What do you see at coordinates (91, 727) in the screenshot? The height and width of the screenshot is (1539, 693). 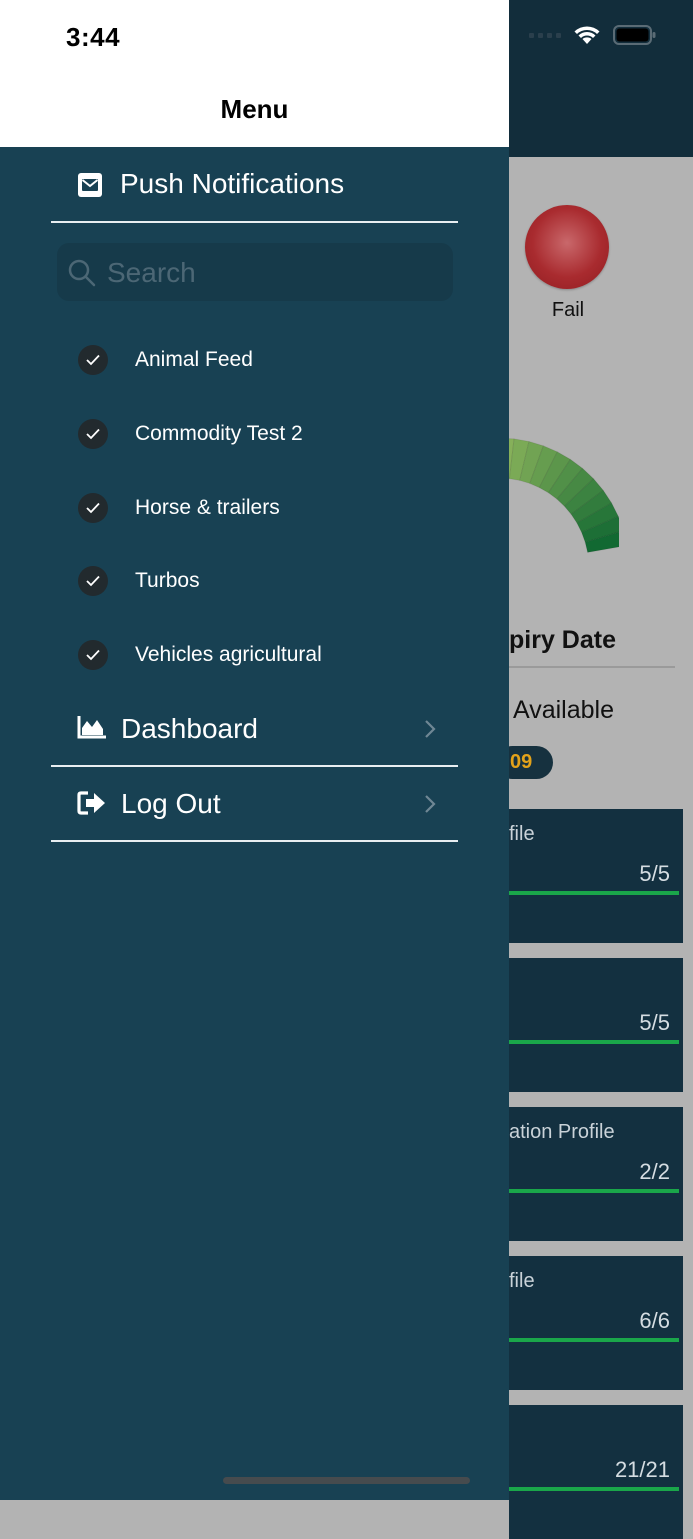 I see `area-chart-icon` at bounding box center [91, 727].